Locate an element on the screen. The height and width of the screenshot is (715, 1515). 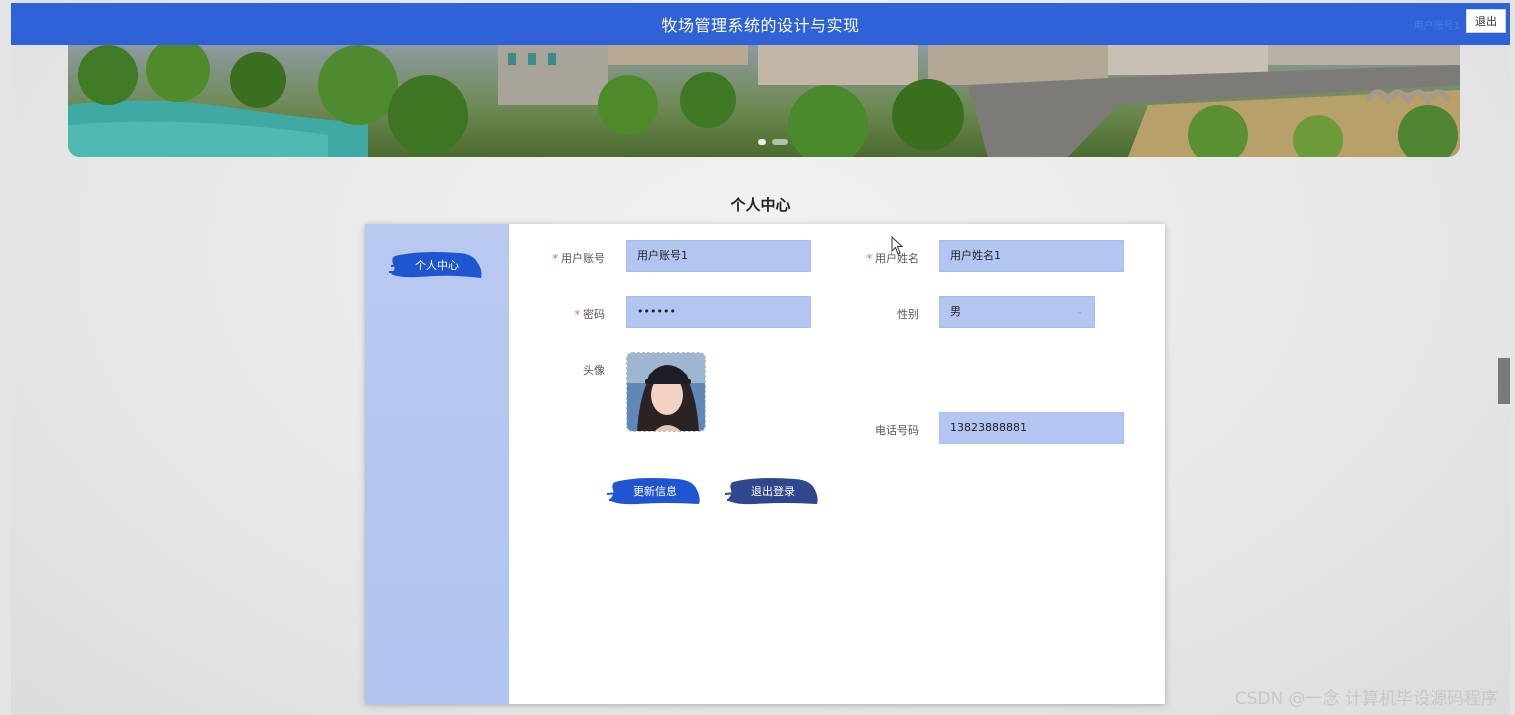
top-bar: 牧场管理系统的设计与实现 用户账号1 退出 is located at coordinates (760, 24).